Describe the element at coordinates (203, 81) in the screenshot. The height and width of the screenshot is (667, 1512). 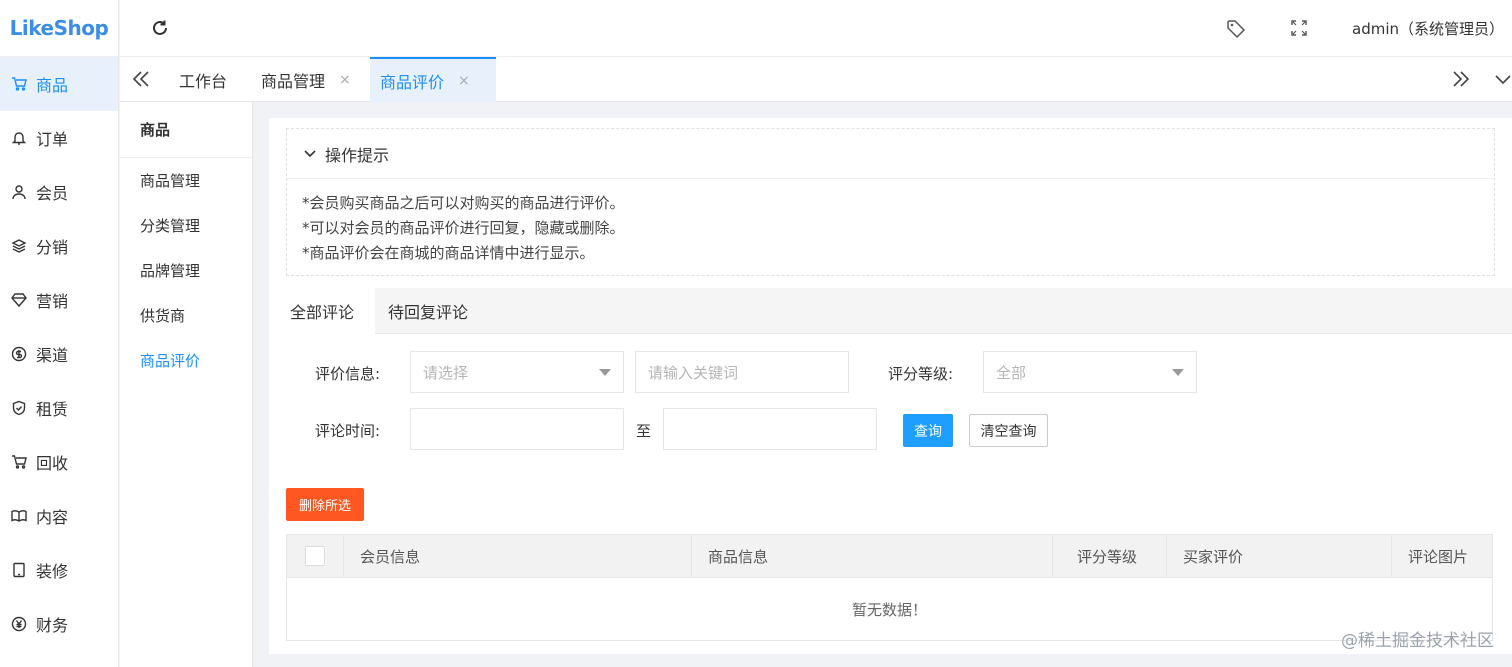
I see `tab-label: 工作台` at that location.